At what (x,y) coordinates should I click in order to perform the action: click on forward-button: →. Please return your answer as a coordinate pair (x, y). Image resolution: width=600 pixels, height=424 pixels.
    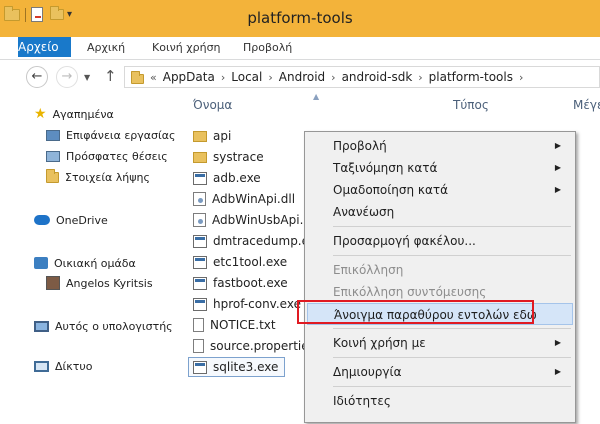
    Looking at the image, I should click on (67, 77).